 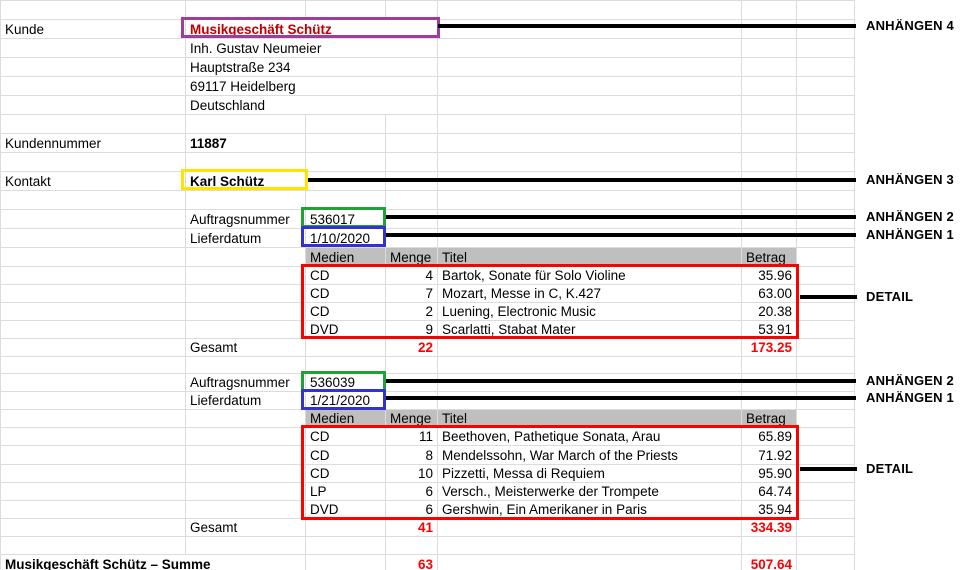 I want to click on contact-label: Kontakt, so click(x=93, y=181).